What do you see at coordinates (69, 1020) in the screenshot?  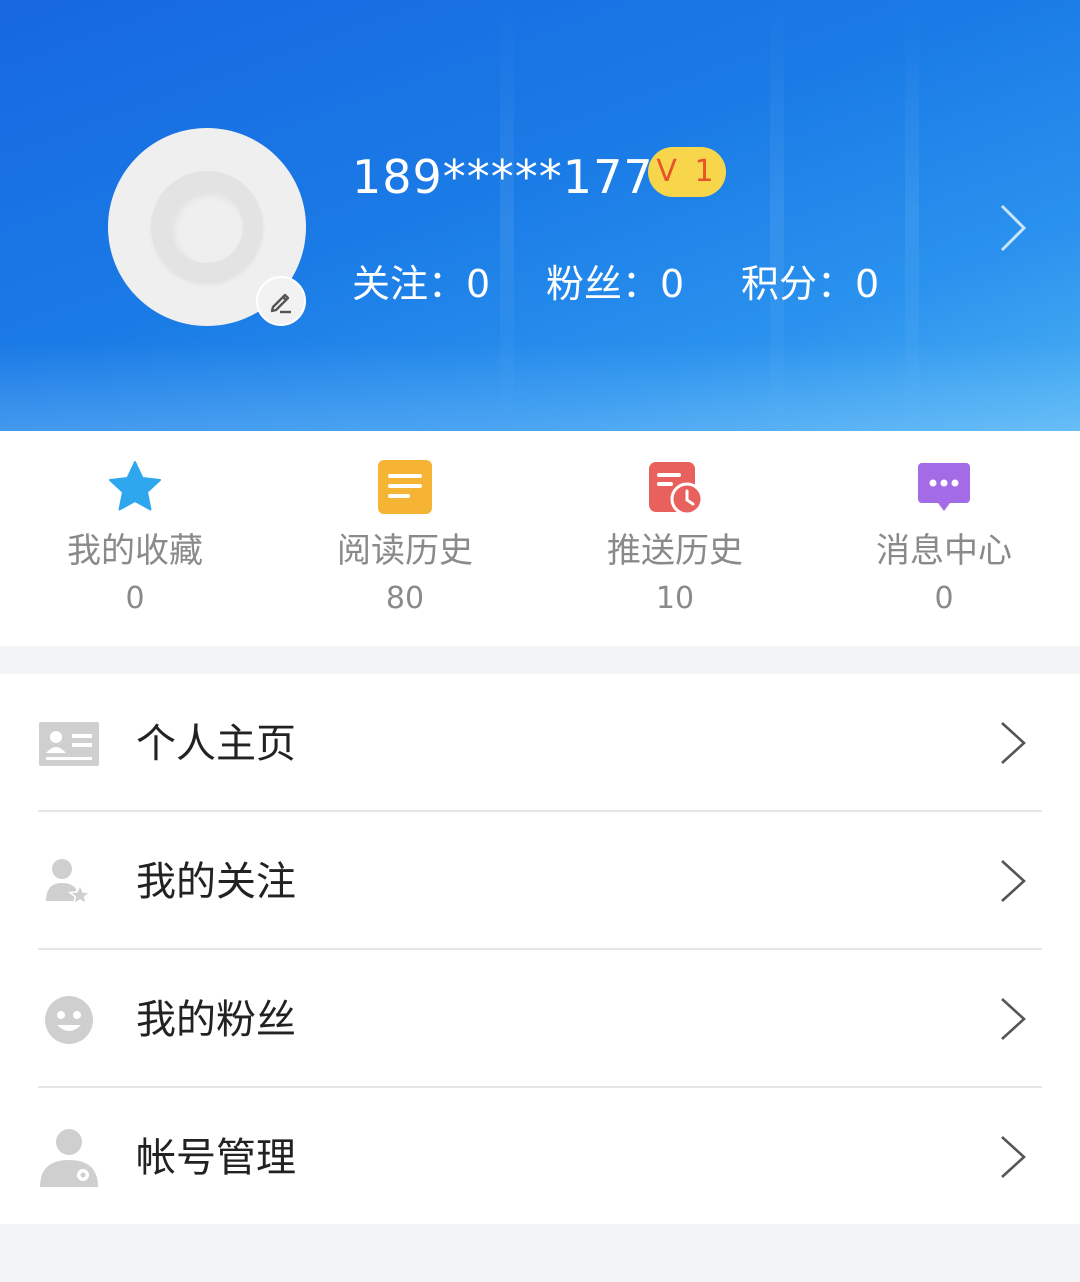 I see `smiley-face-icon` at bounding box center [69, 1020].